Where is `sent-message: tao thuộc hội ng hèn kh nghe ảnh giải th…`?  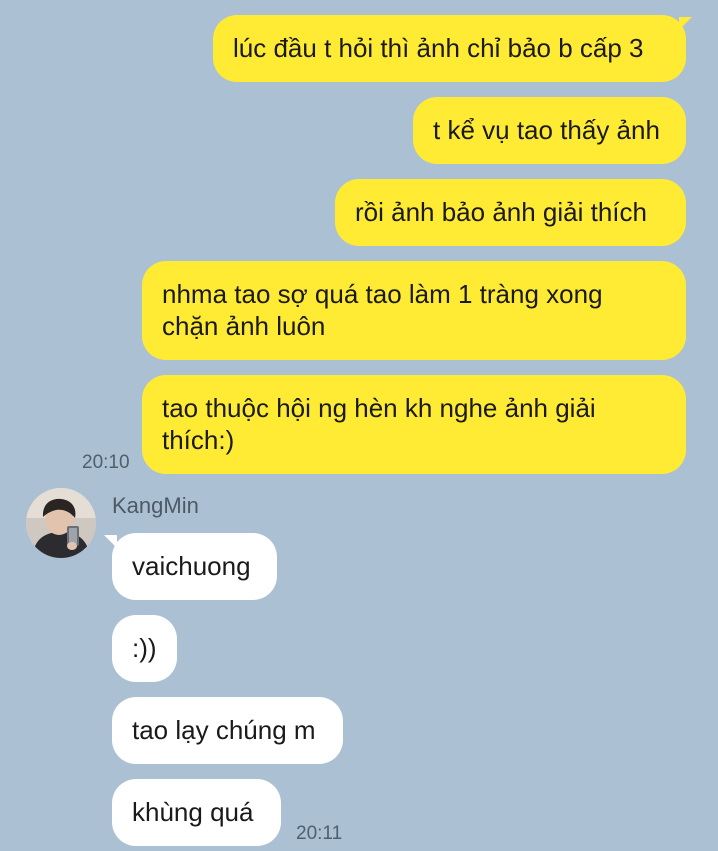 sent-message: tao thuộc hội ng hèn kh nghe ảnh giải th… is located at coordinates (414, 424).